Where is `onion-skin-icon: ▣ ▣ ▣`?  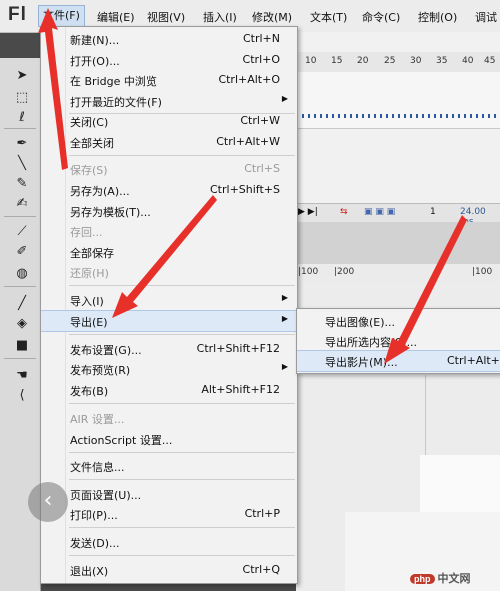 onion-skin-icon: ▣ ▣ ▣ is located at coordinates (379, 212).